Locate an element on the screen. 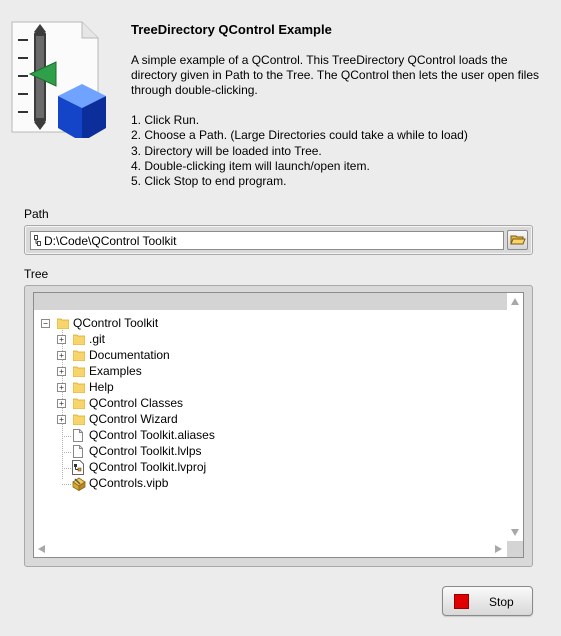 Image resolution: width=561 pixels, height=636 pixels. tree-item-label: QControl Toolkit.lvproj is located at coordinates (148, 467).